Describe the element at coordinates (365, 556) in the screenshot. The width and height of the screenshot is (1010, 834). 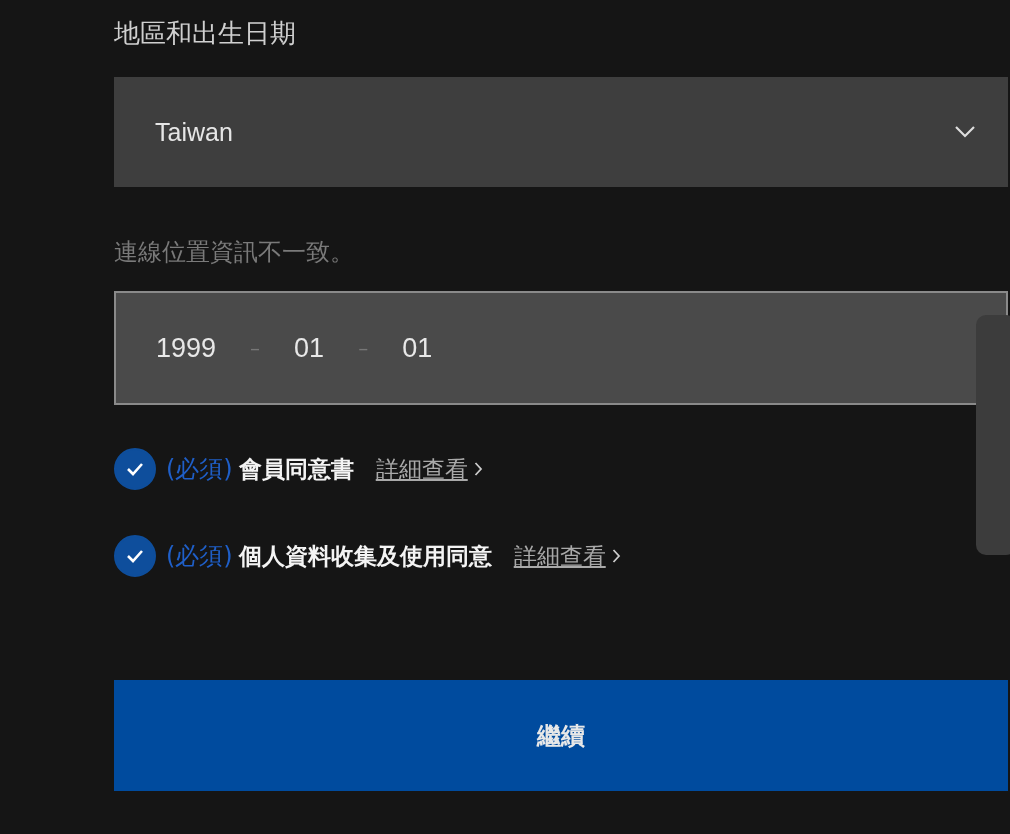
I see `agreement-label: 個人資料收集及使用同意` at that location.